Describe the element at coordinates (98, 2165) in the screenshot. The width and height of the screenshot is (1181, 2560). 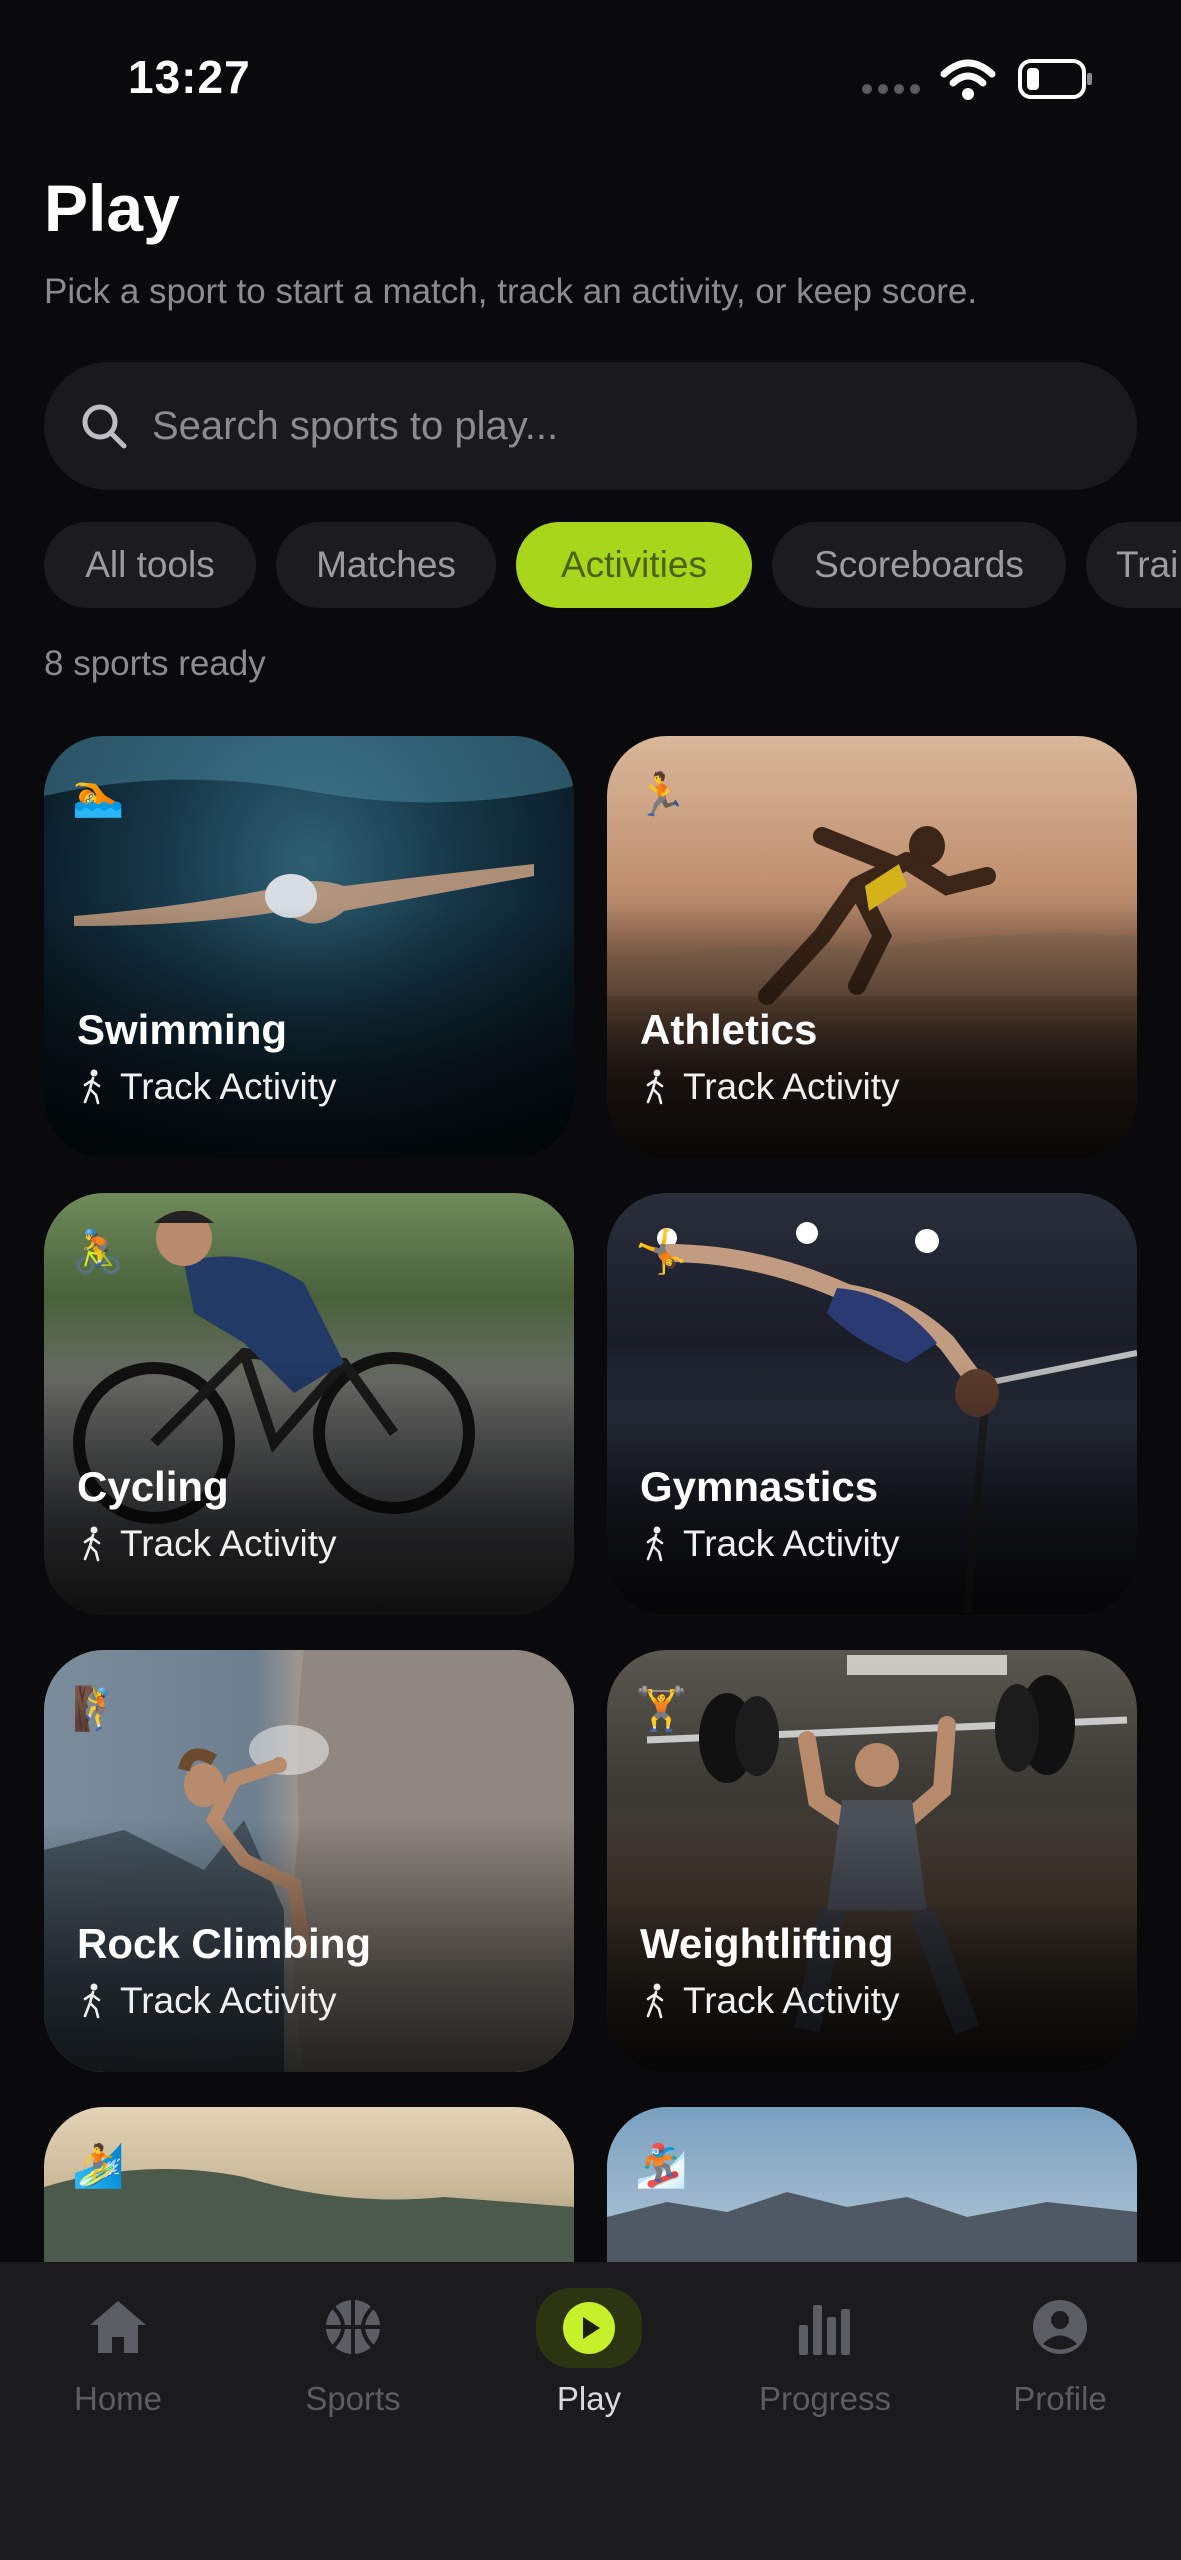
I see `surfing-emoji-icon: 🏄` at that location.